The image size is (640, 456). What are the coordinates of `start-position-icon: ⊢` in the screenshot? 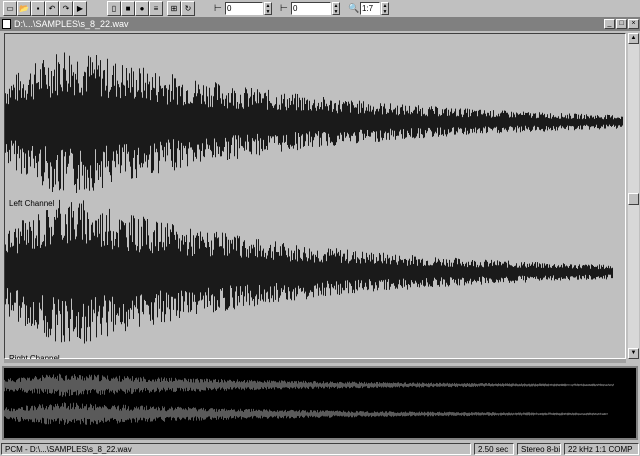 It's located at (218, 8).